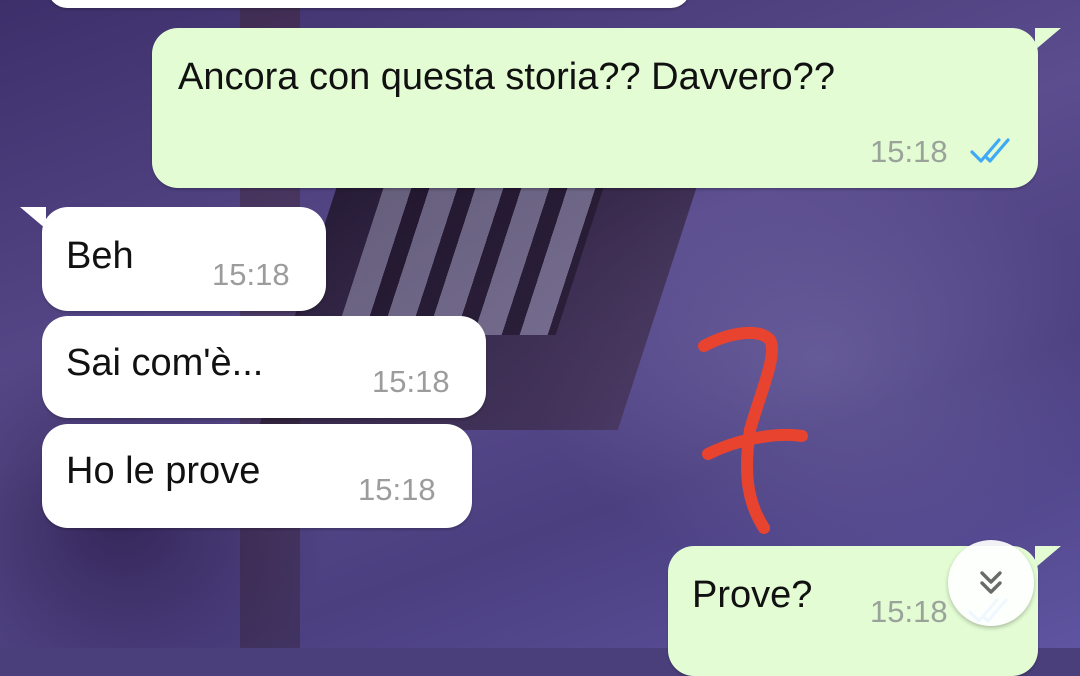 This screenshot has width=1080, height=676. What do you see at coordinates (184, 259) in the screenshot?
I see `message-bubble-incoming: Beh 15:18` at bounding box center [184, 259].